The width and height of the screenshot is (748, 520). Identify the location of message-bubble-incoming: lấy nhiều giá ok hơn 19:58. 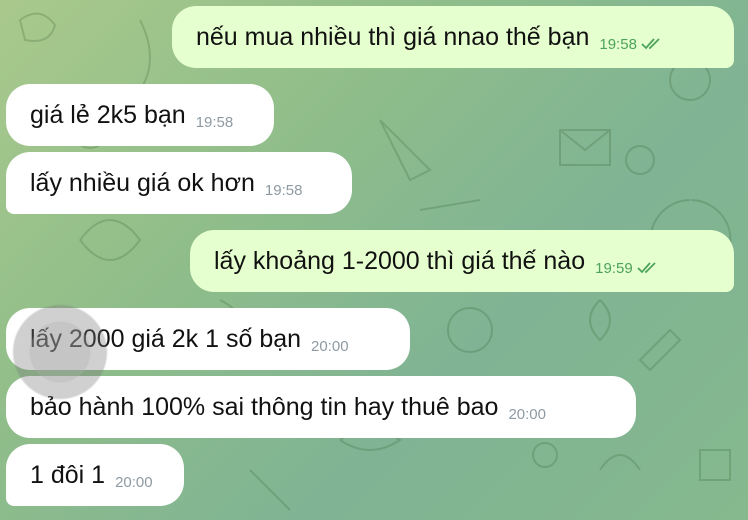
(179, 183).